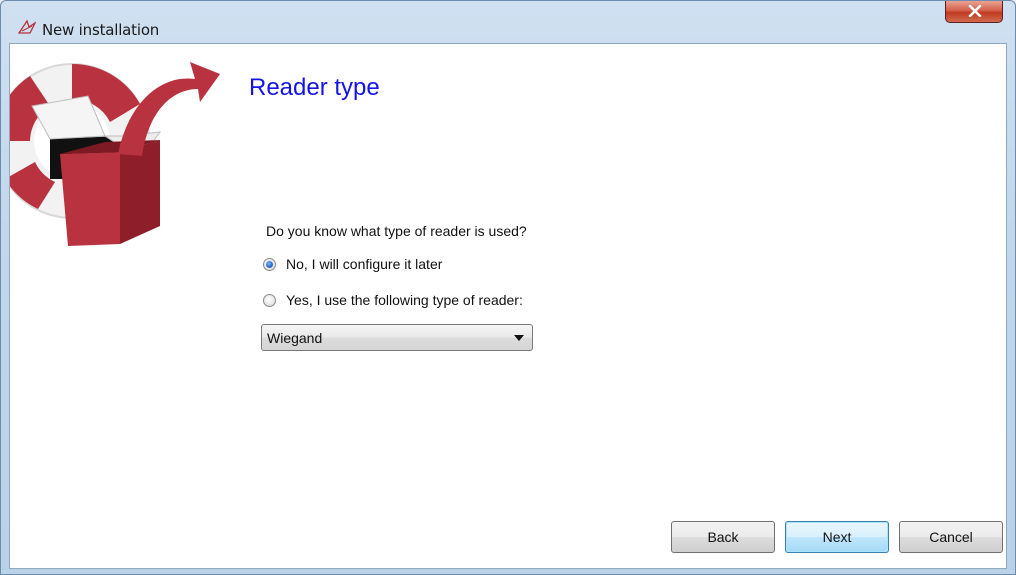 This screenshot has height=575, width=1016. What do you see at coordinates (404, 300) in the screenshot?
I see `use-reader-type-label: Yes, I use the following type of reader:` at bounding box center [404, 300].